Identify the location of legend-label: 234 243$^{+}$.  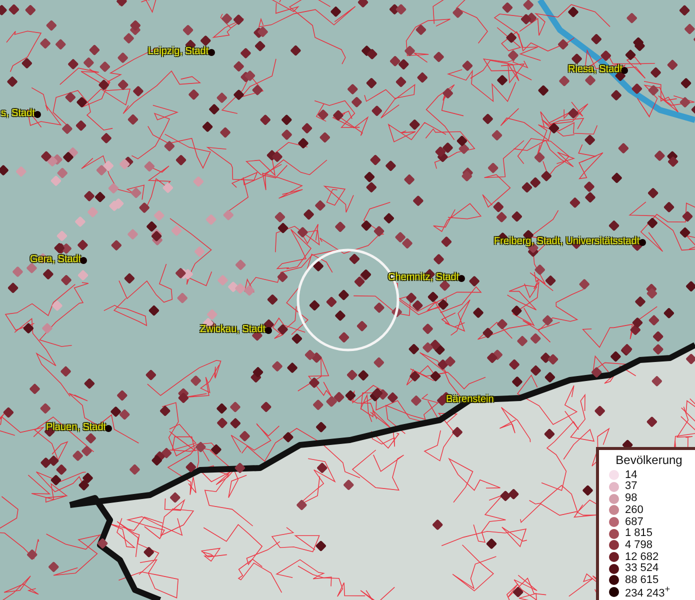
(647, 592).